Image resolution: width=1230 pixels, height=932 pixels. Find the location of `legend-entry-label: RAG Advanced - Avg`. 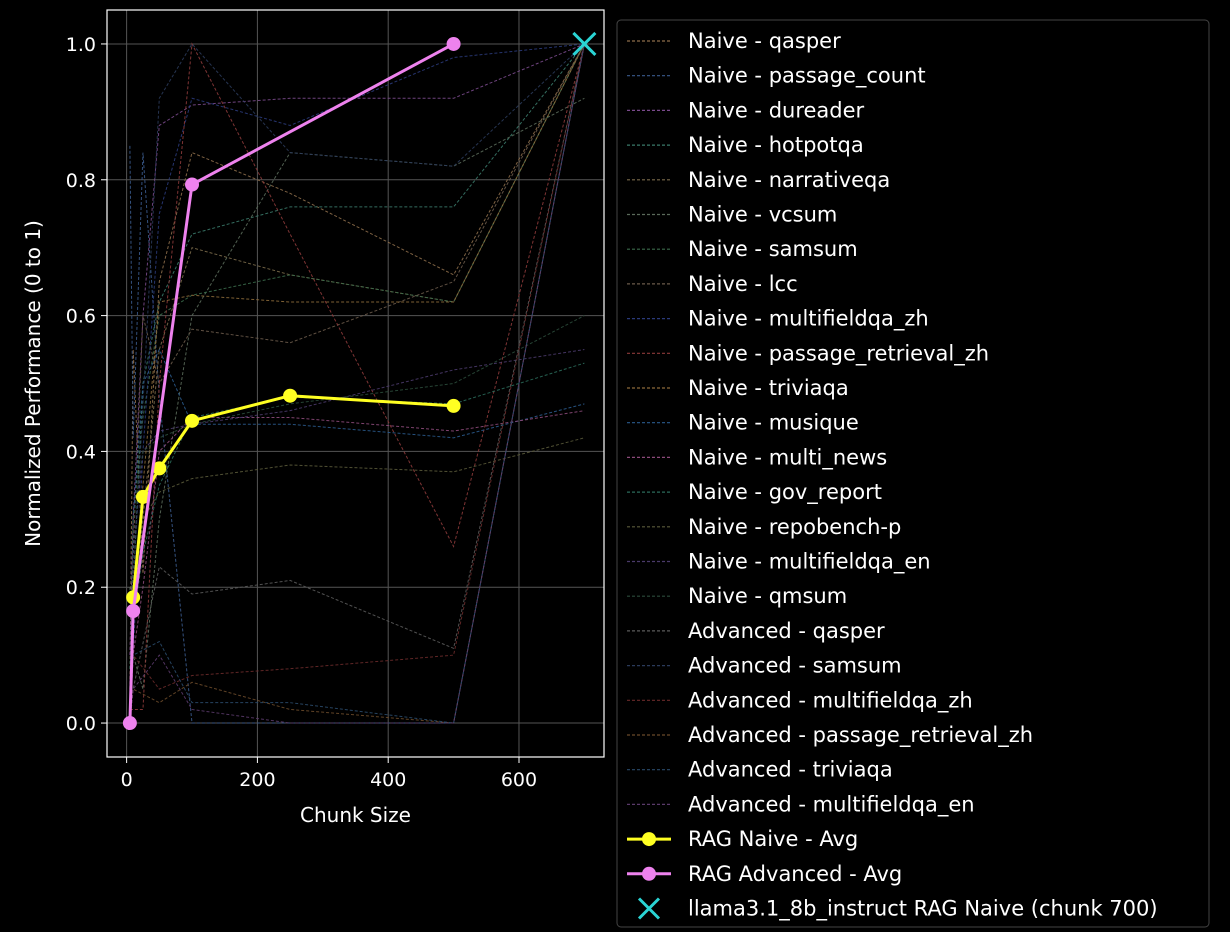

legend-entry-label: RAG Advanced - Avg is located at coordinates (795, 874).